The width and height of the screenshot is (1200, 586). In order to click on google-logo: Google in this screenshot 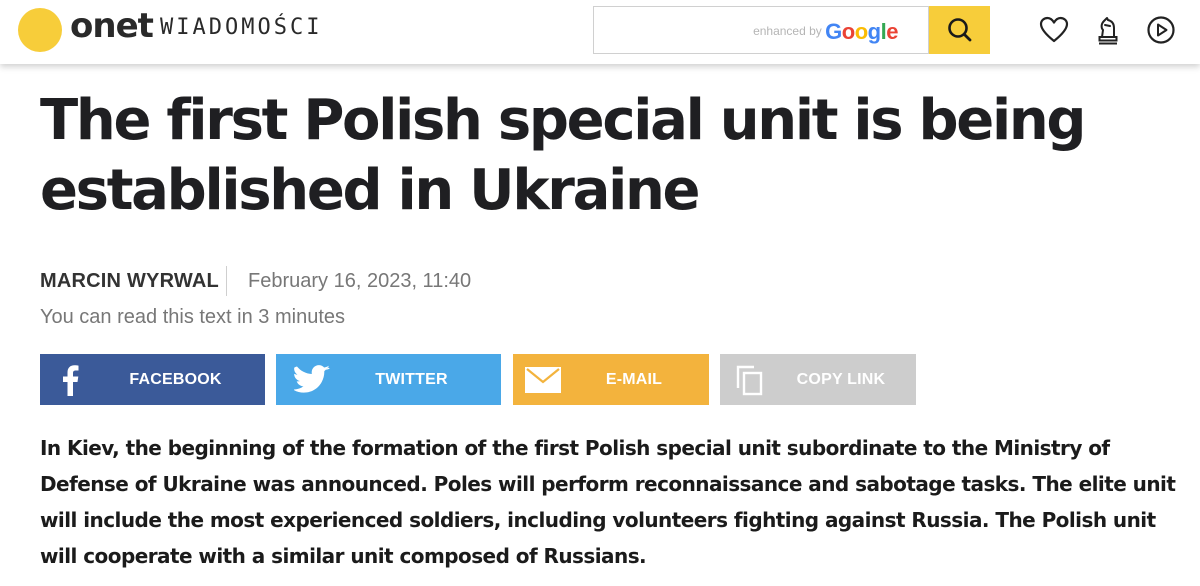, I will do `click(861, 31)`.